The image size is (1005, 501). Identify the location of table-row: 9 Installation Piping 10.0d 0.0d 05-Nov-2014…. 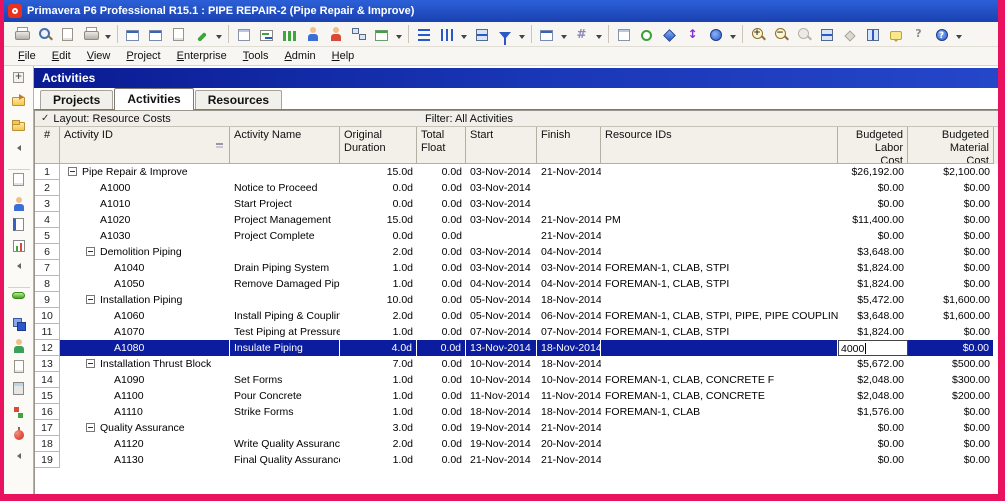
(516, 300).